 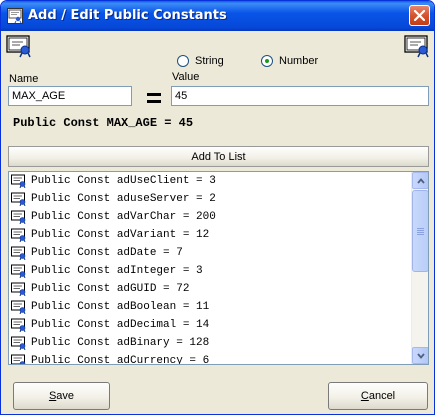 What do you see at coordinates (120, 235) in the screenshot?
I see `list-item-text: Public Const adVariant = 12` at bounding box center [120, 235].